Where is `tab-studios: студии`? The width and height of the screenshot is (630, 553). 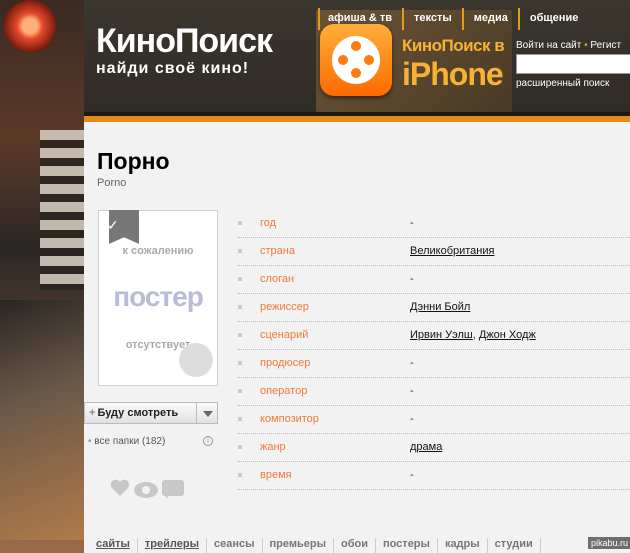 tab-studios: студии is located at coordinates (514, 545).